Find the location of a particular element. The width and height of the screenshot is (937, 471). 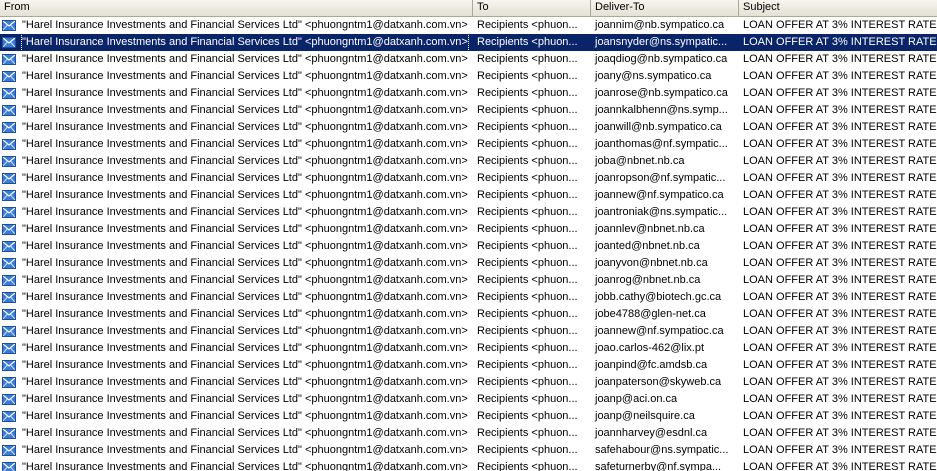

deliver-to-cell: joannharvey@esdnl.ca is located at coordinates (651, 433).